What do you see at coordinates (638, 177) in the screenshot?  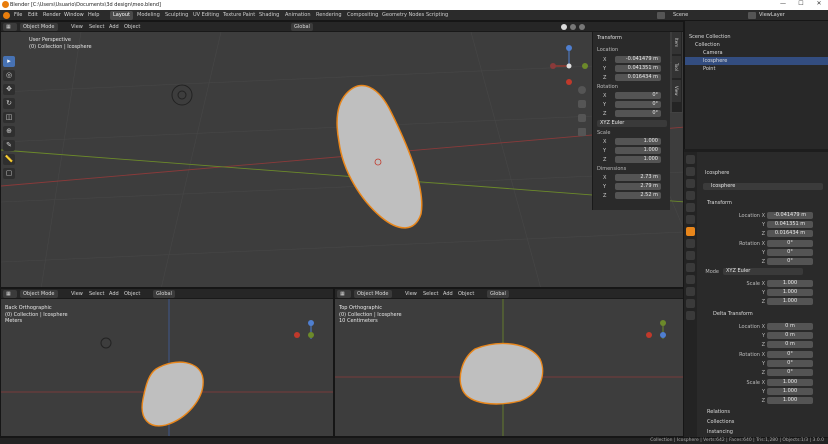 I see `dim-x-field: 2.73 m` at bounding box center [638, 177].